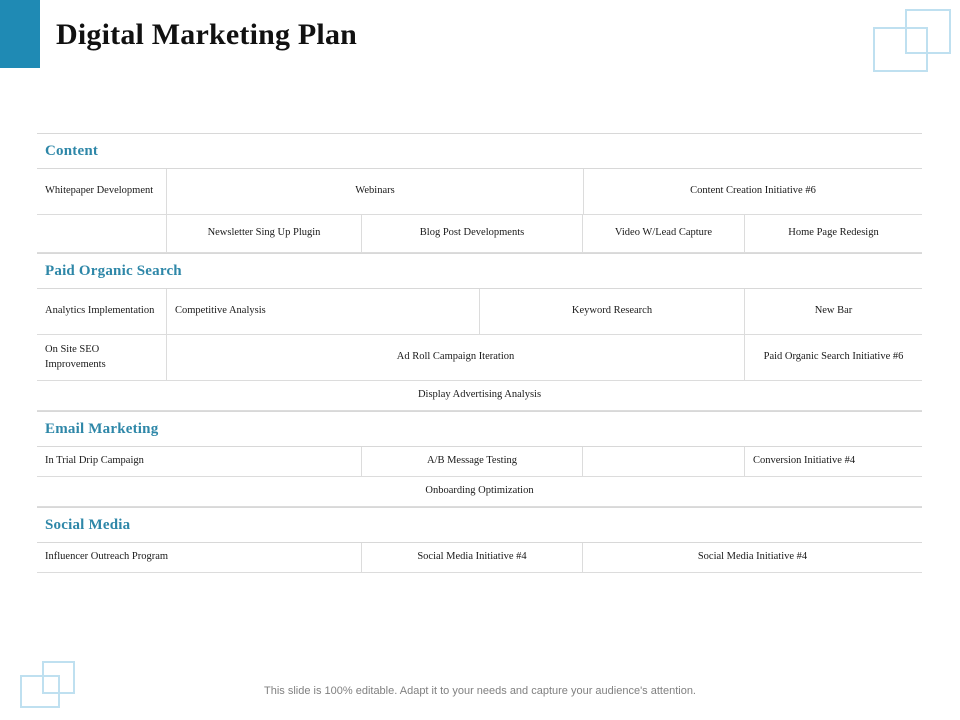 This screenshot has height=720, width=960. Describe the element at coordinates (479, 429) in the screenshot. I see `section-header-email-marketing: Email Marketing` at that location.